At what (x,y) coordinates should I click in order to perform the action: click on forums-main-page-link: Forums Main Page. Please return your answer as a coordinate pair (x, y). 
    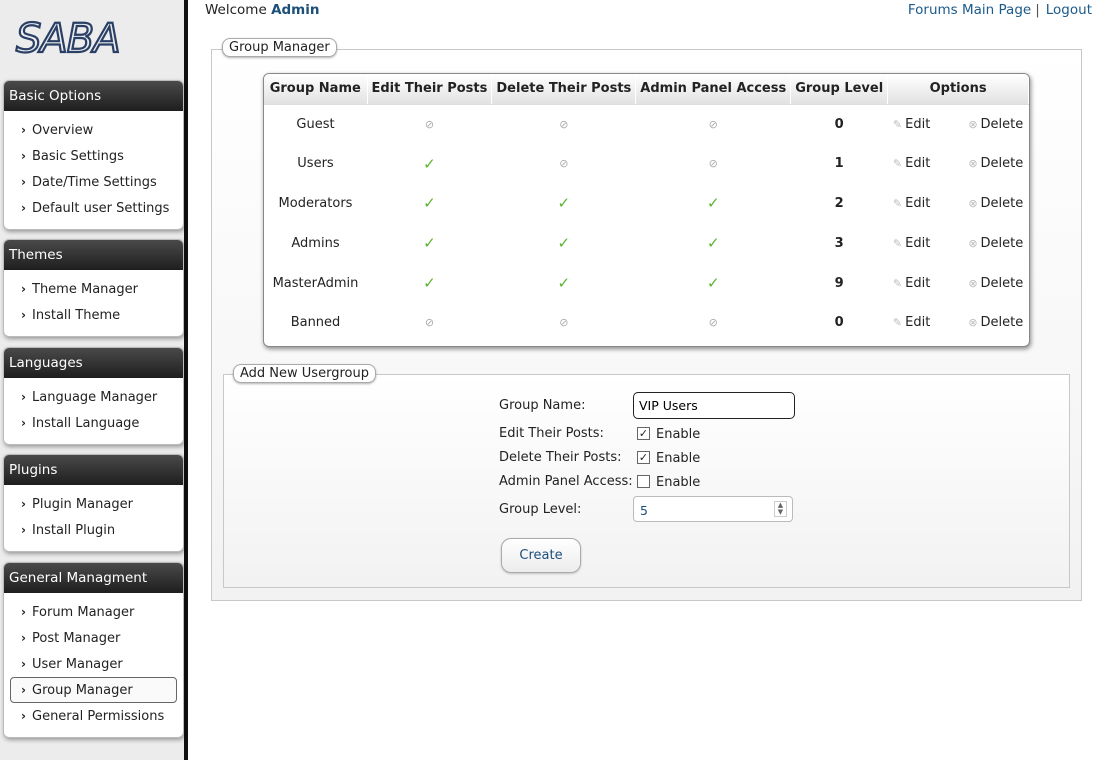
    Looking at the image, I should click on (969, 10).